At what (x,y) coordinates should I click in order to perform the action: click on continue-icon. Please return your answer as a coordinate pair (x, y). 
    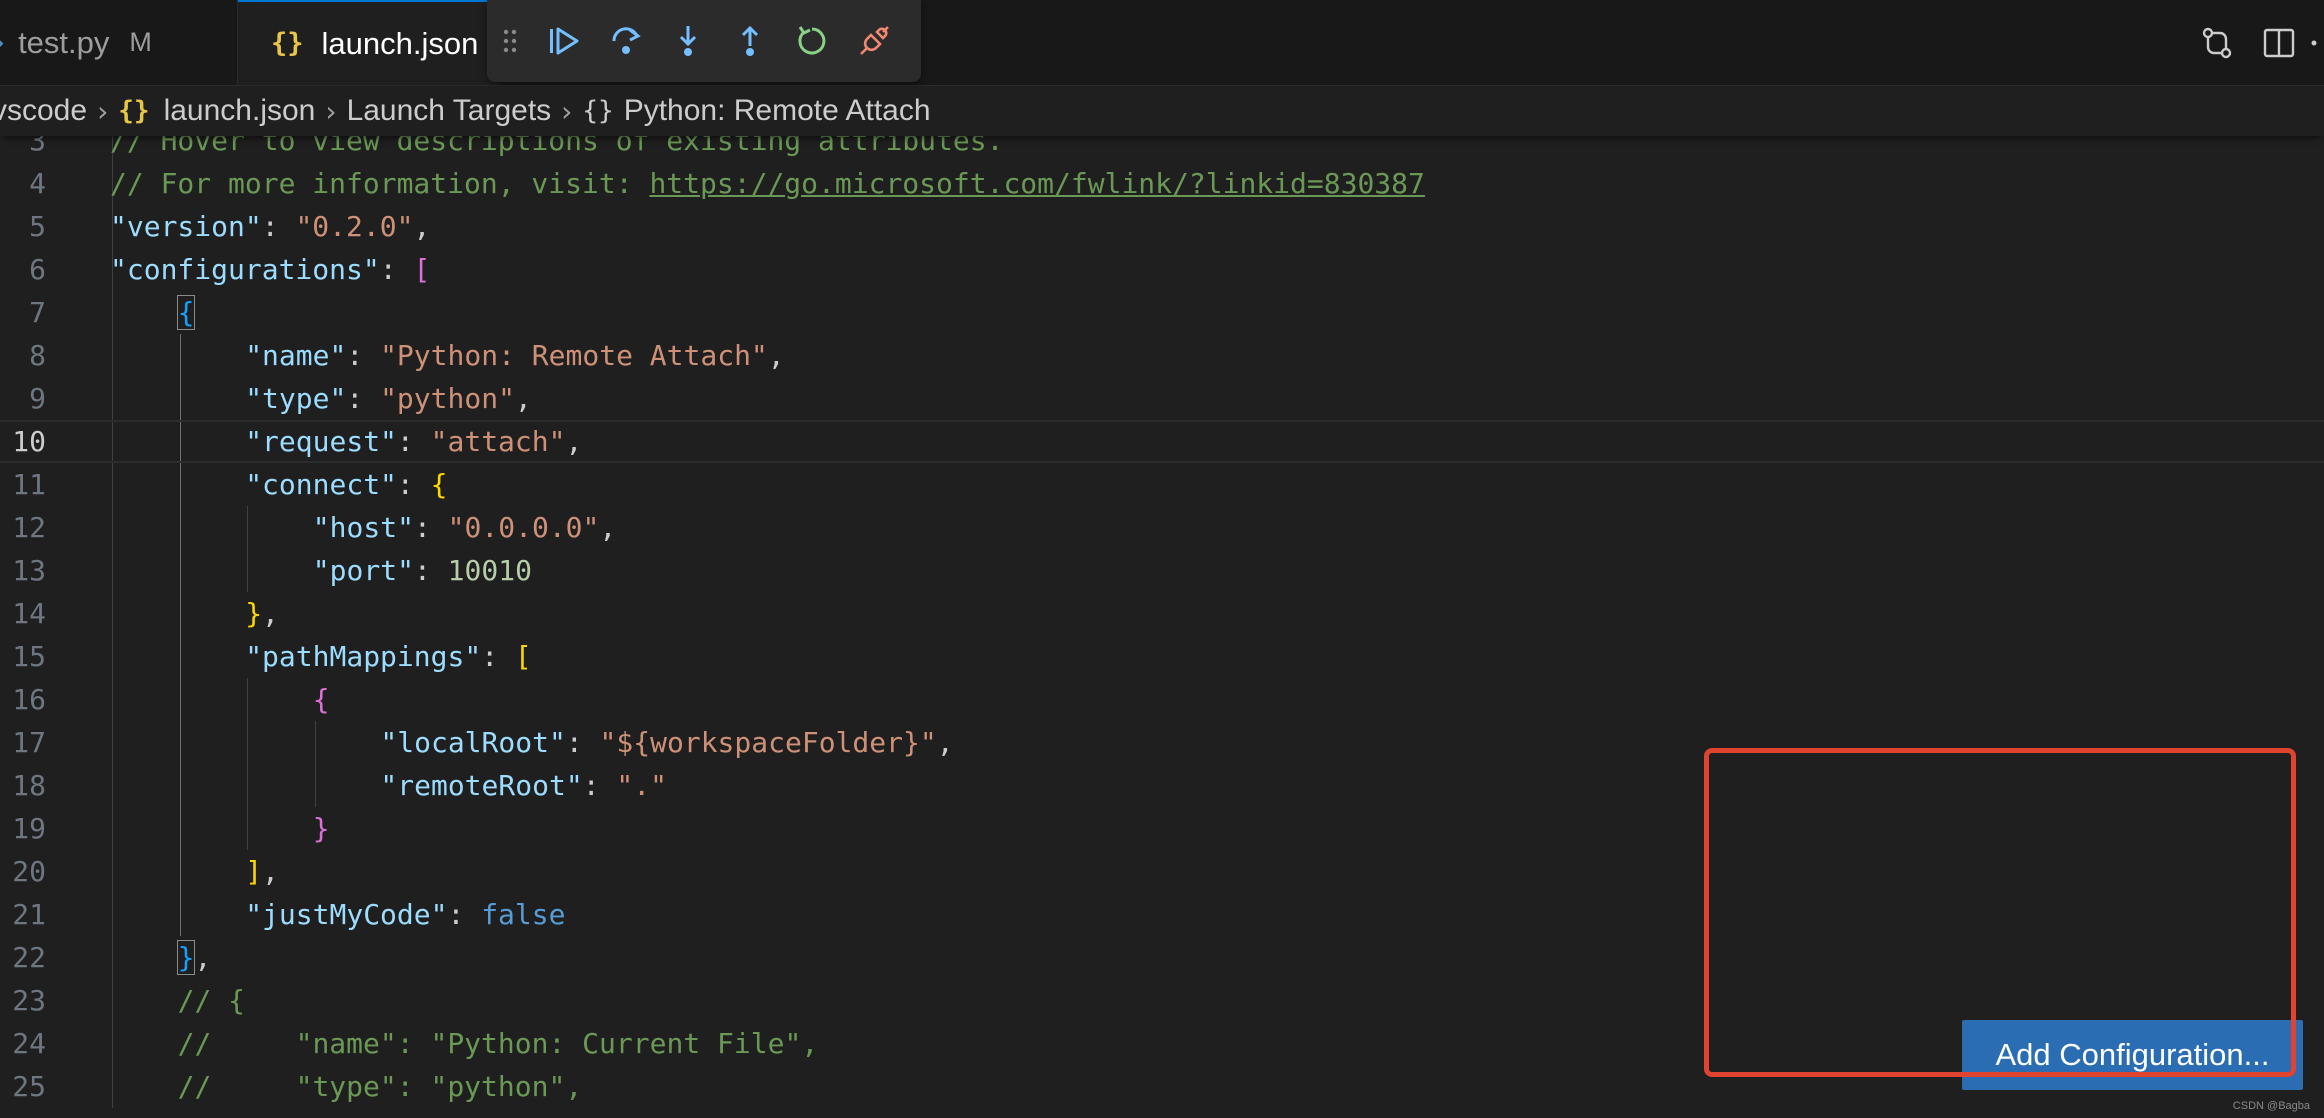
    Looking at the image, I should click on (564, 41).